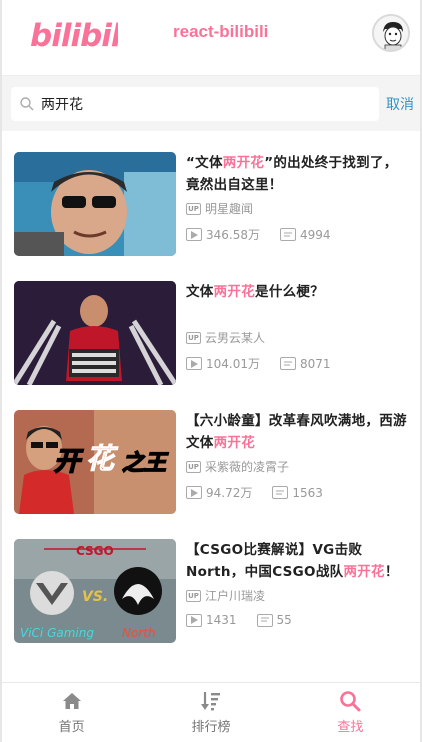  I want to click on play-count-value: 346.58万, so click(233, 235).